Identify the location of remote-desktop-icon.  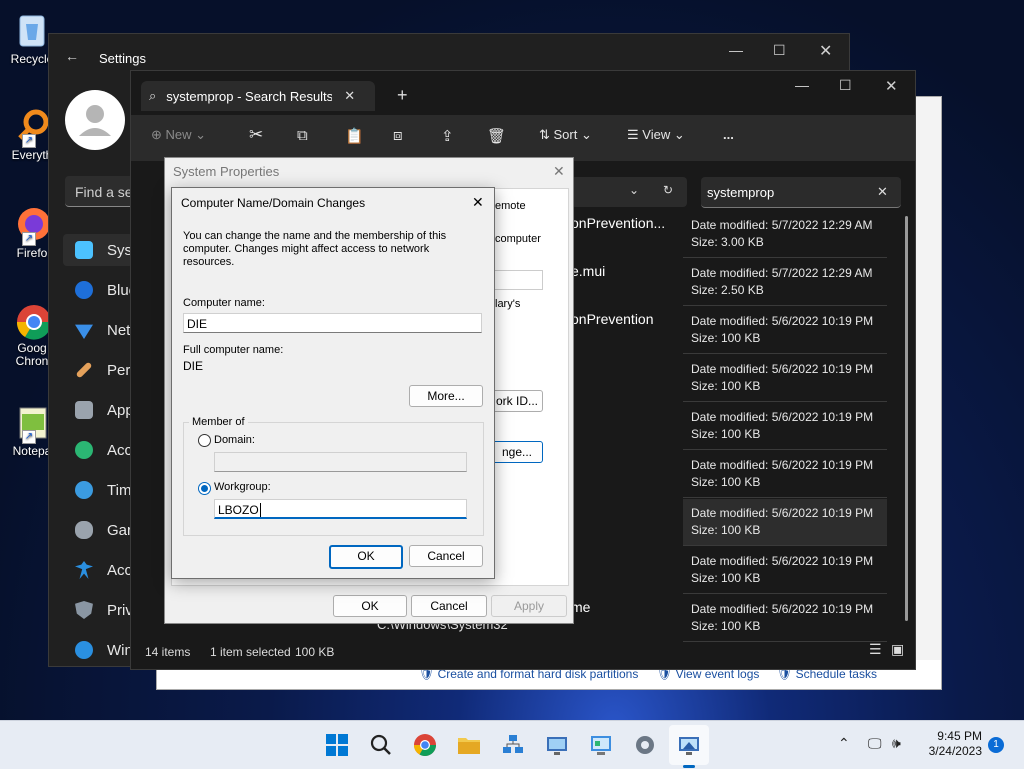
(557, 745).